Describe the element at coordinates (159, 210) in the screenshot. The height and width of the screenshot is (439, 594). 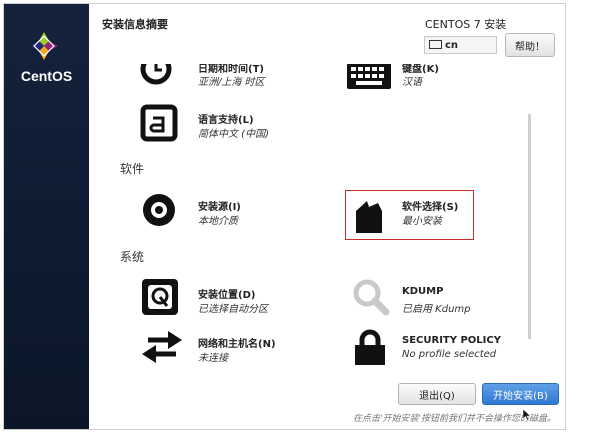
I see `disc-icon` at that location.